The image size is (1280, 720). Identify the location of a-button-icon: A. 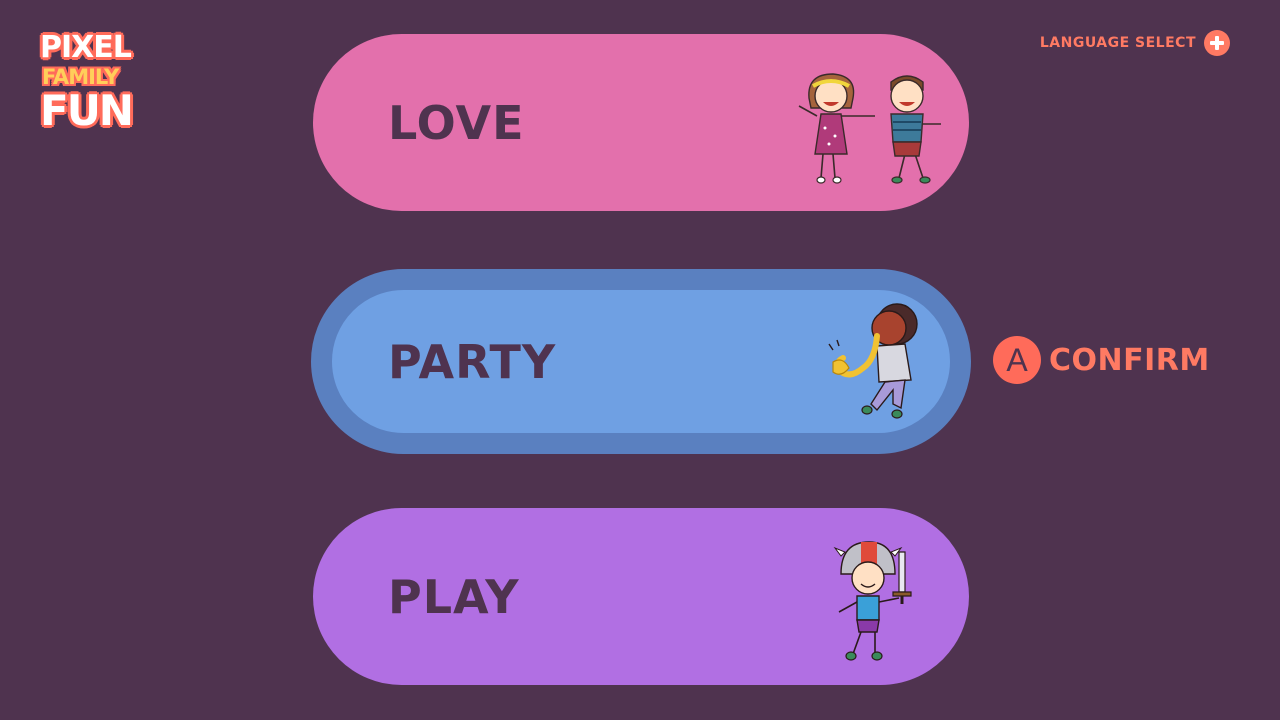
(1017, 360).